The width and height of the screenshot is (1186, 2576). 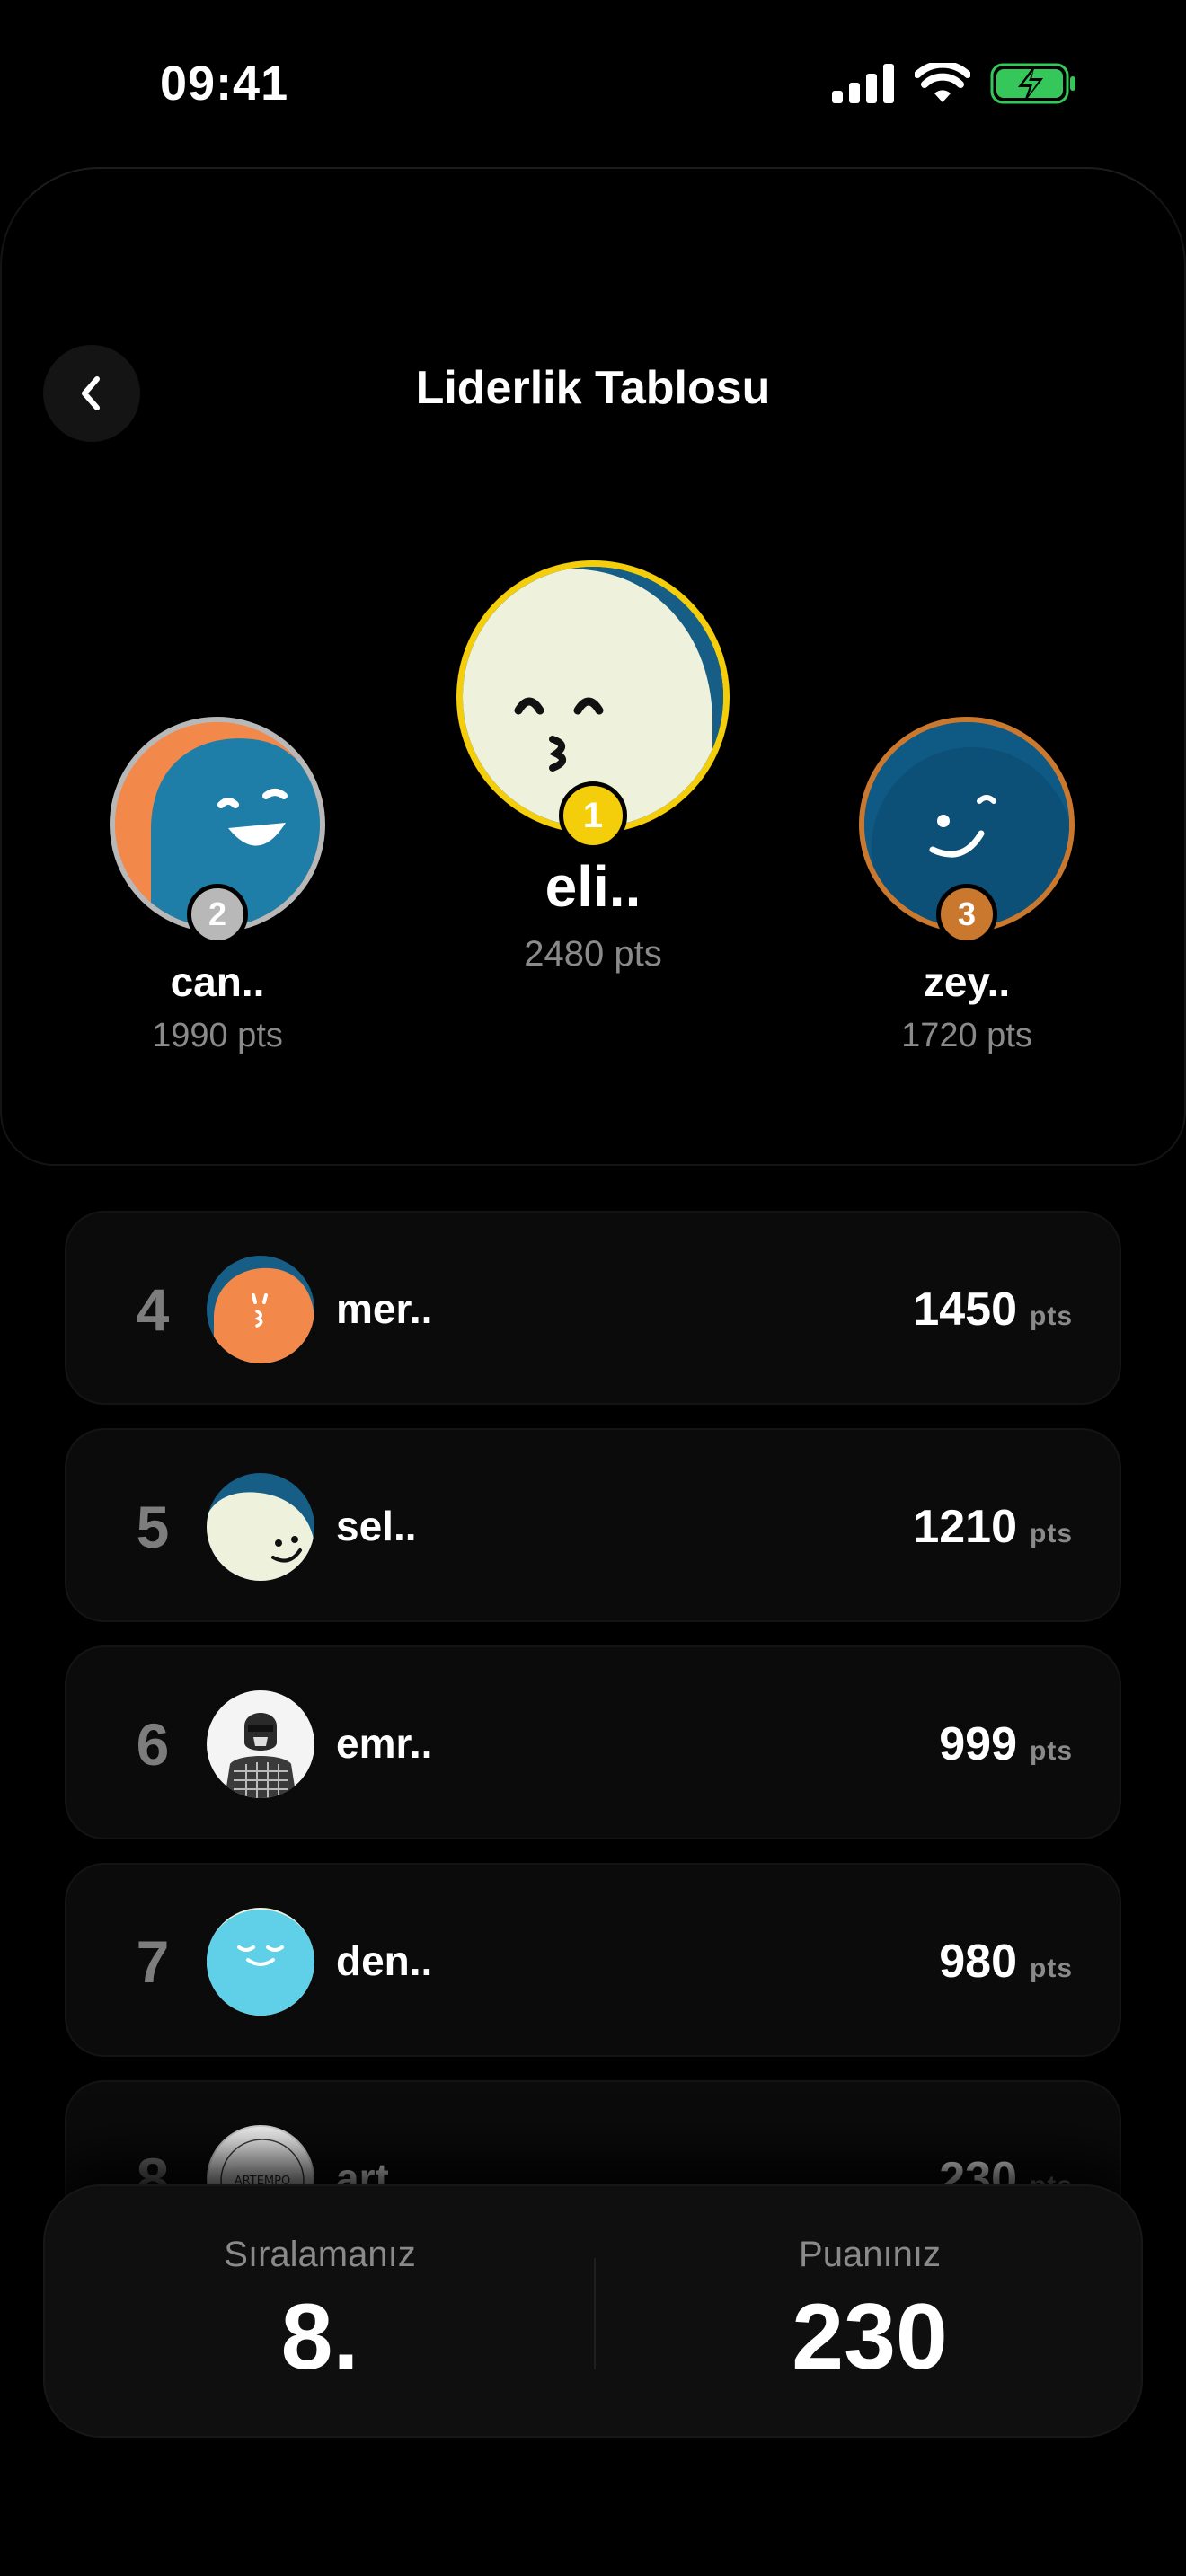 I want to click on podium-first-points: 2480 pts, so click(x=593, y=954).